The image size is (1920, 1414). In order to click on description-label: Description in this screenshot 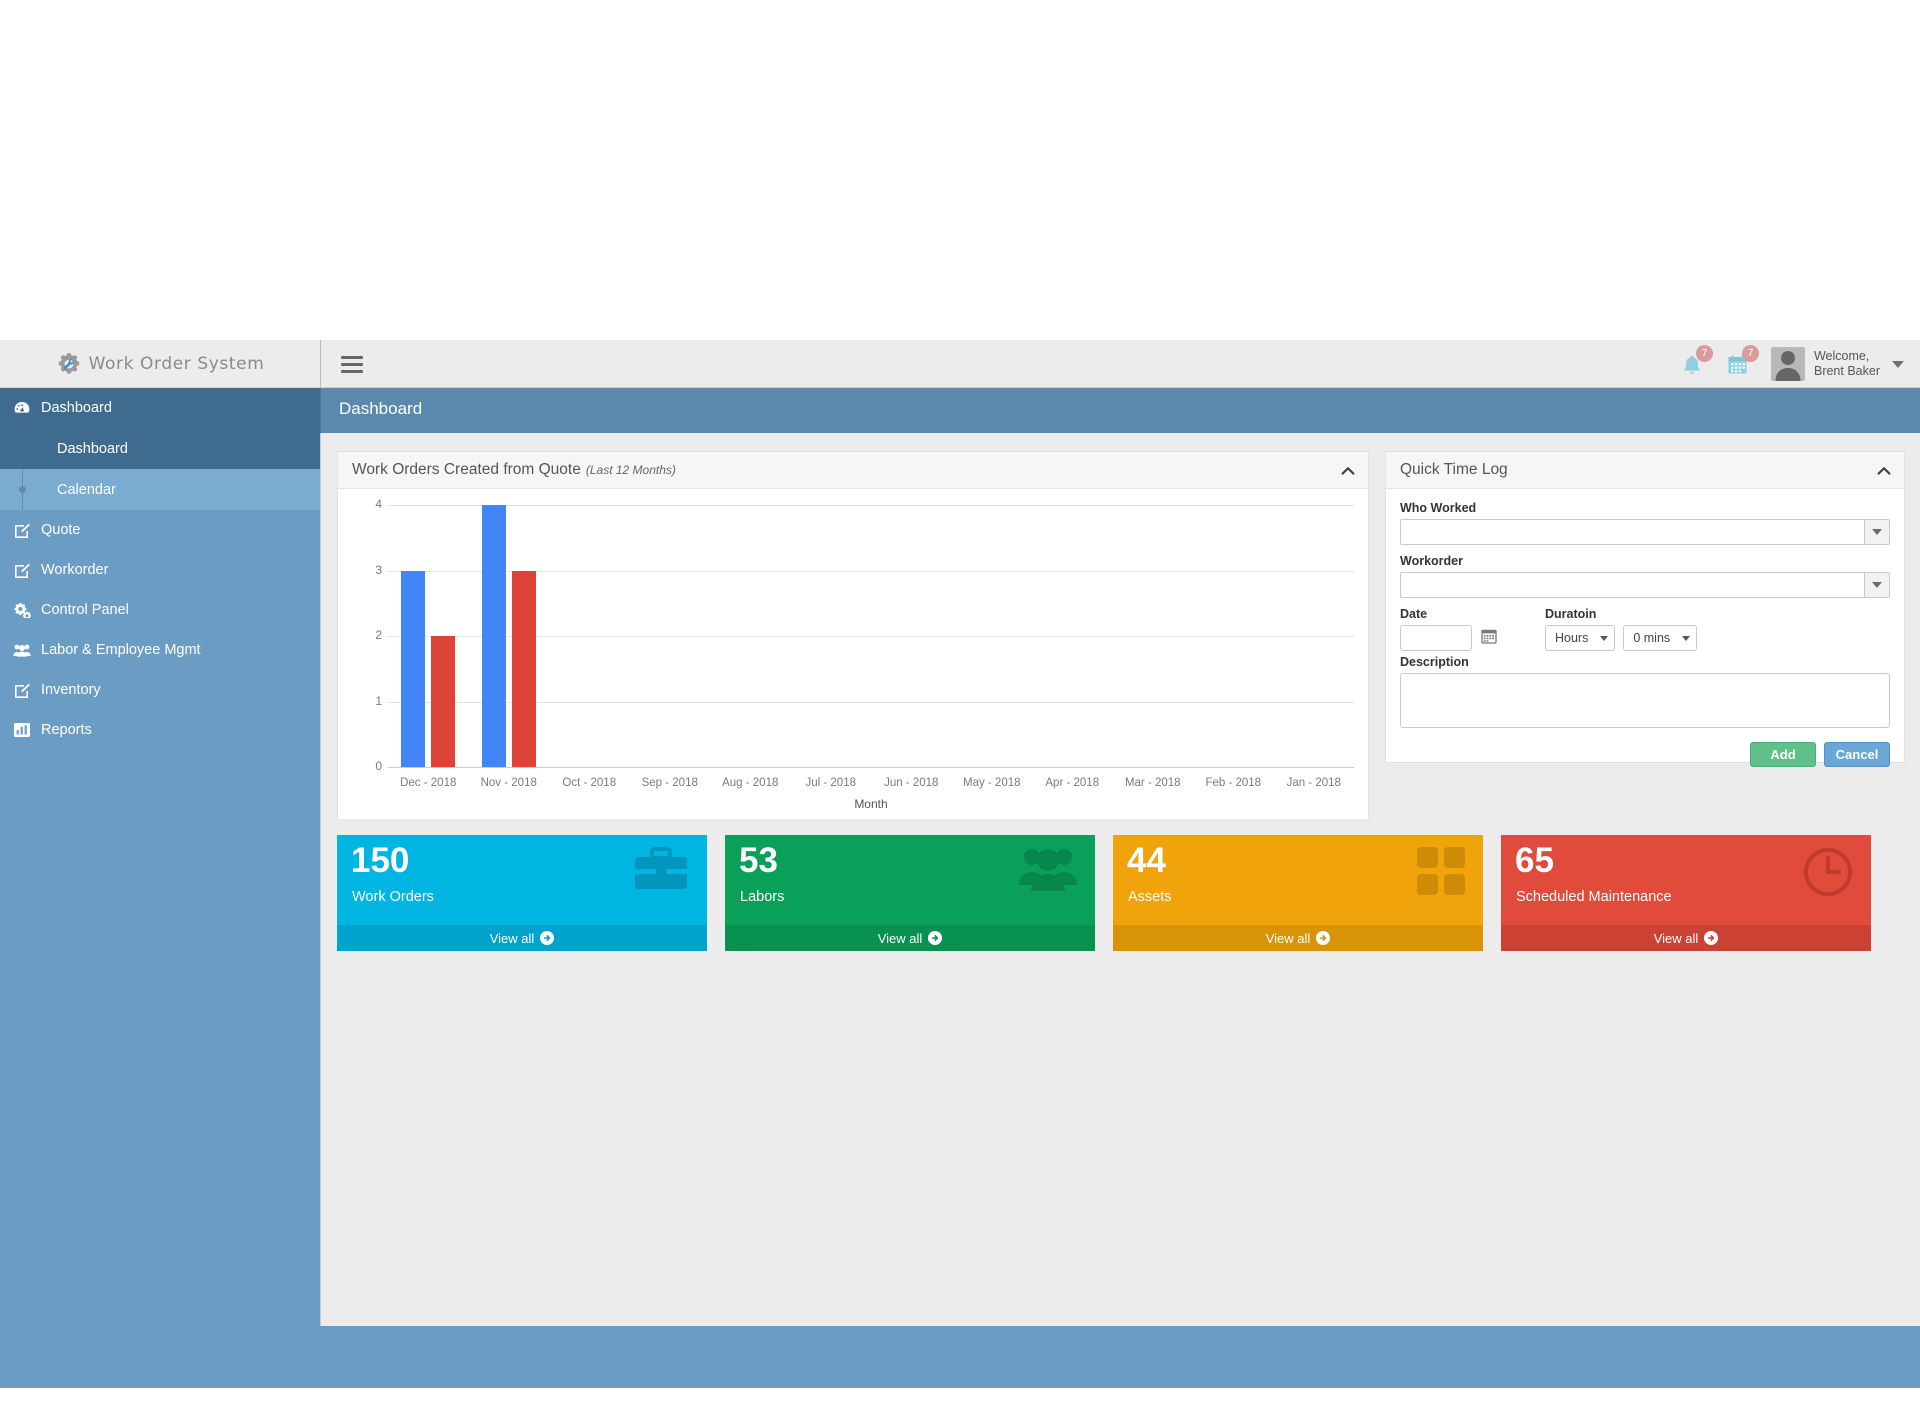, I will do `click(1434, 662)`.